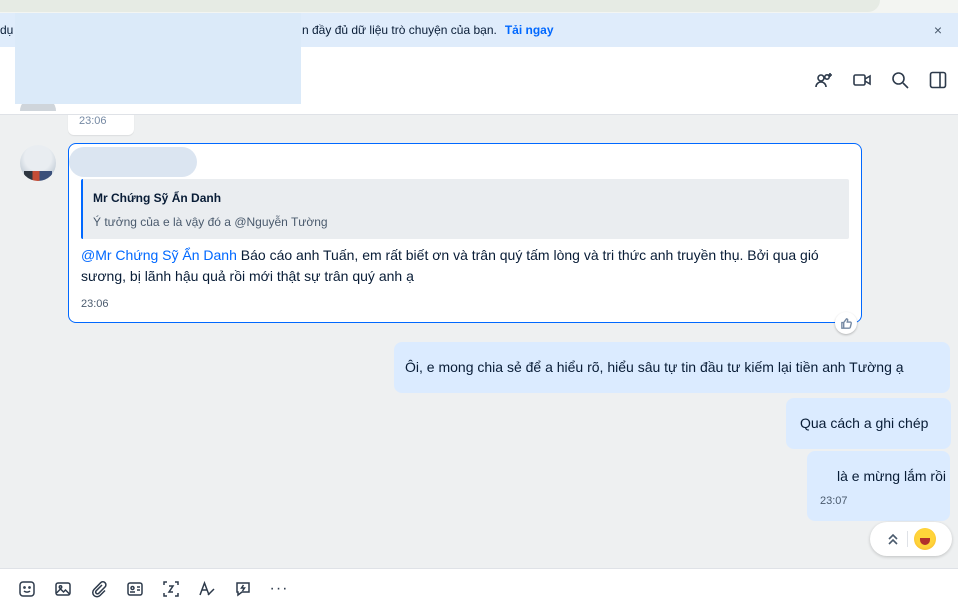  What do you see at coordinates (153, 589) in the screenshot?
I see `toolbar-tools: ···` at bounding box center [153, 589].